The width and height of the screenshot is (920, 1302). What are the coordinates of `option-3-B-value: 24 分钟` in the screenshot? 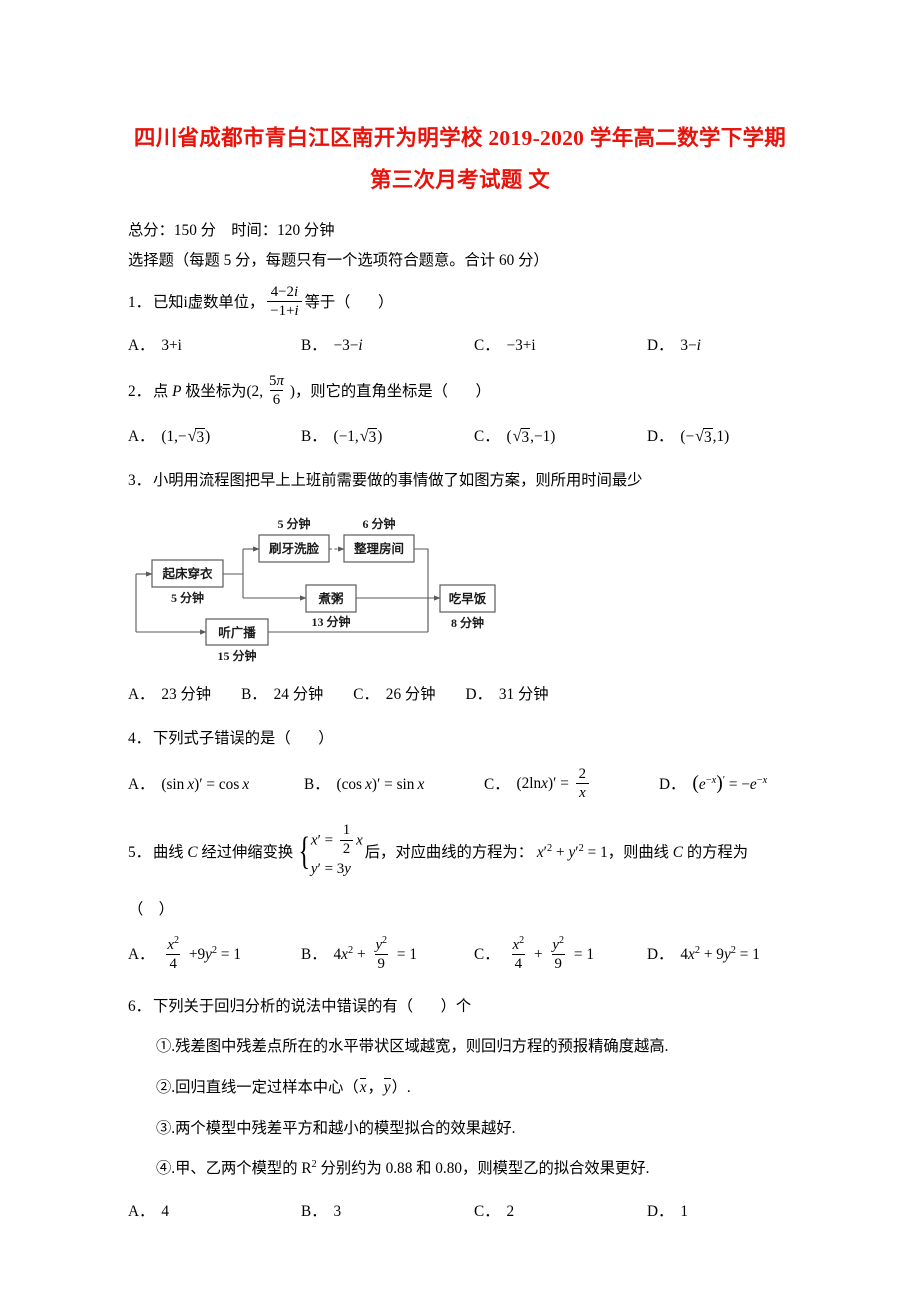 It's located at (298, 695).